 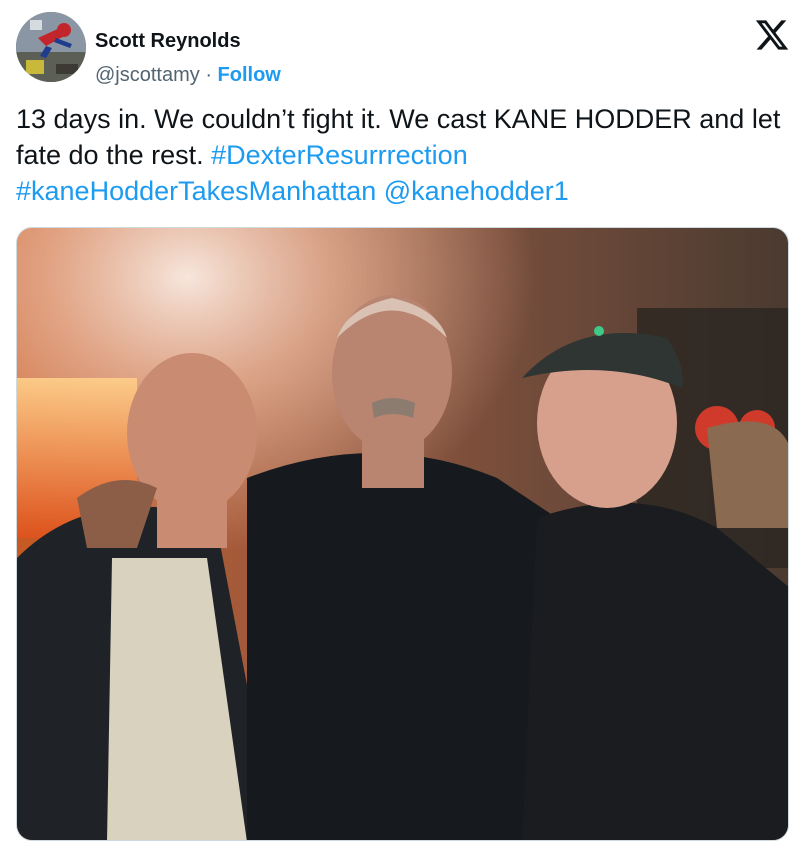 What do you see at coordinates (147, 75) in the screenshot?
I see `author-handle: @jscottamy` at bounding box center [147, 75].